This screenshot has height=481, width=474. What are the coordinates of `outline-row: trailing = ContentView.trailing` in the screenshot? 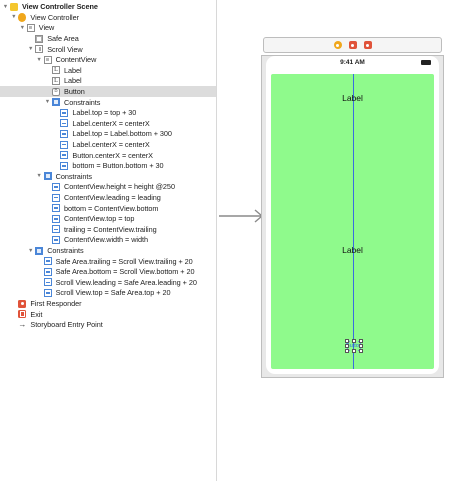 It's located at (108, 229).